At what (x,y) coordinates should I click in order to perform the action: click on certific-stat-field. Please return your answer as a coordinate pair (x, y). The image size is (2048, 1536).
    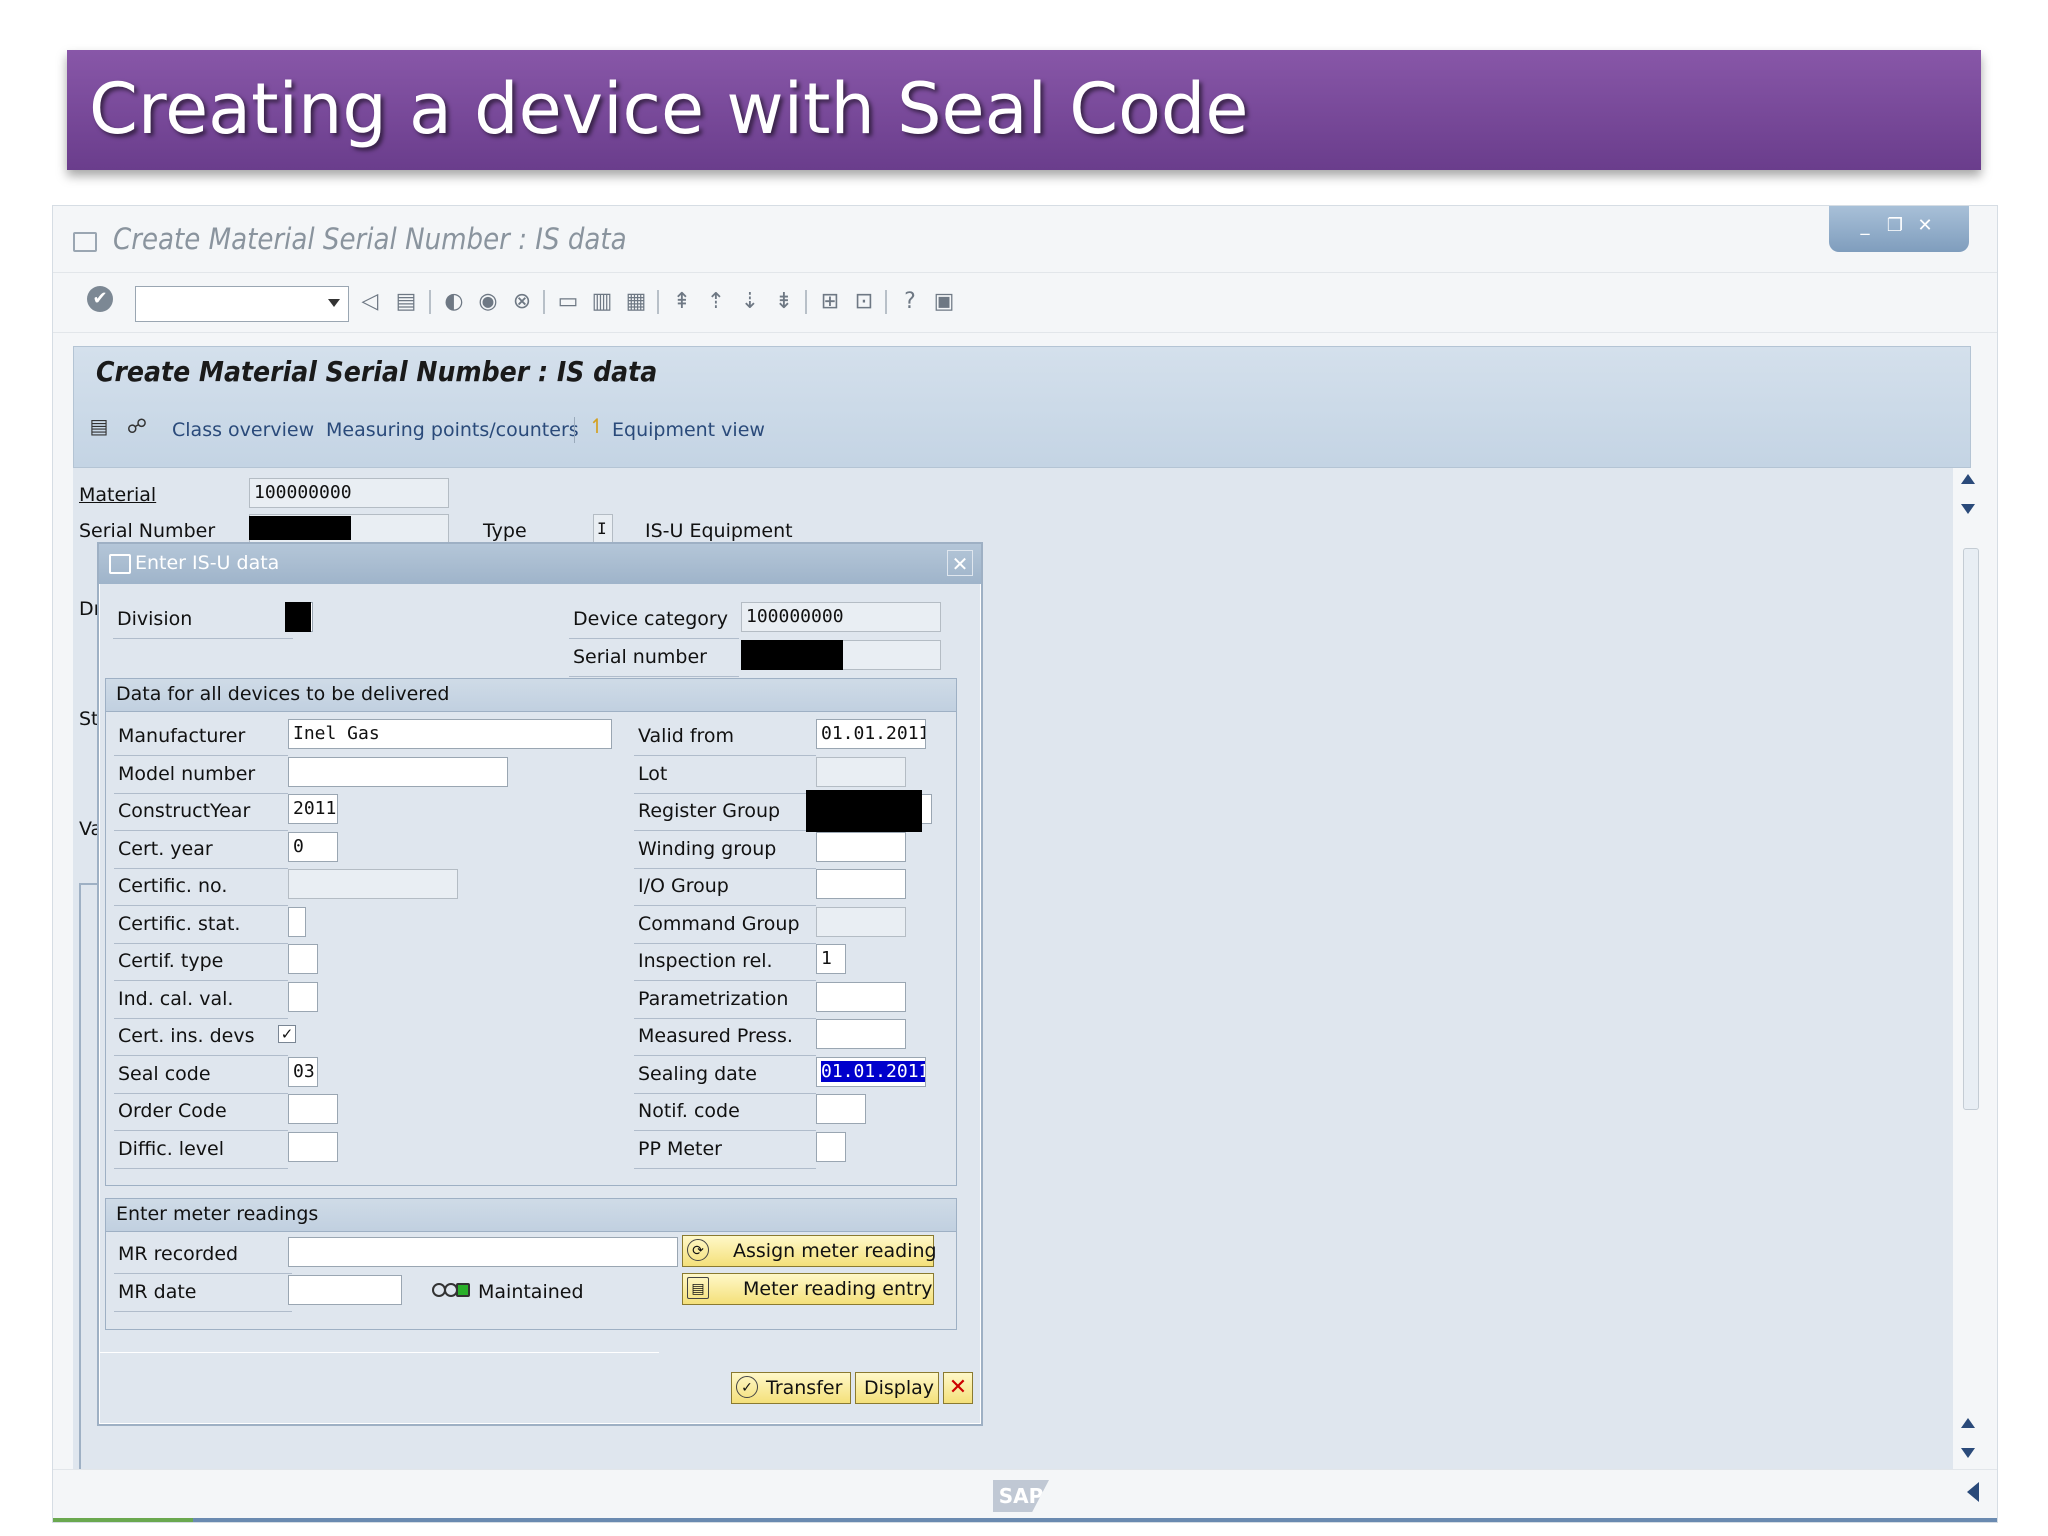
    Looking at the image, I should click on (297, 921).